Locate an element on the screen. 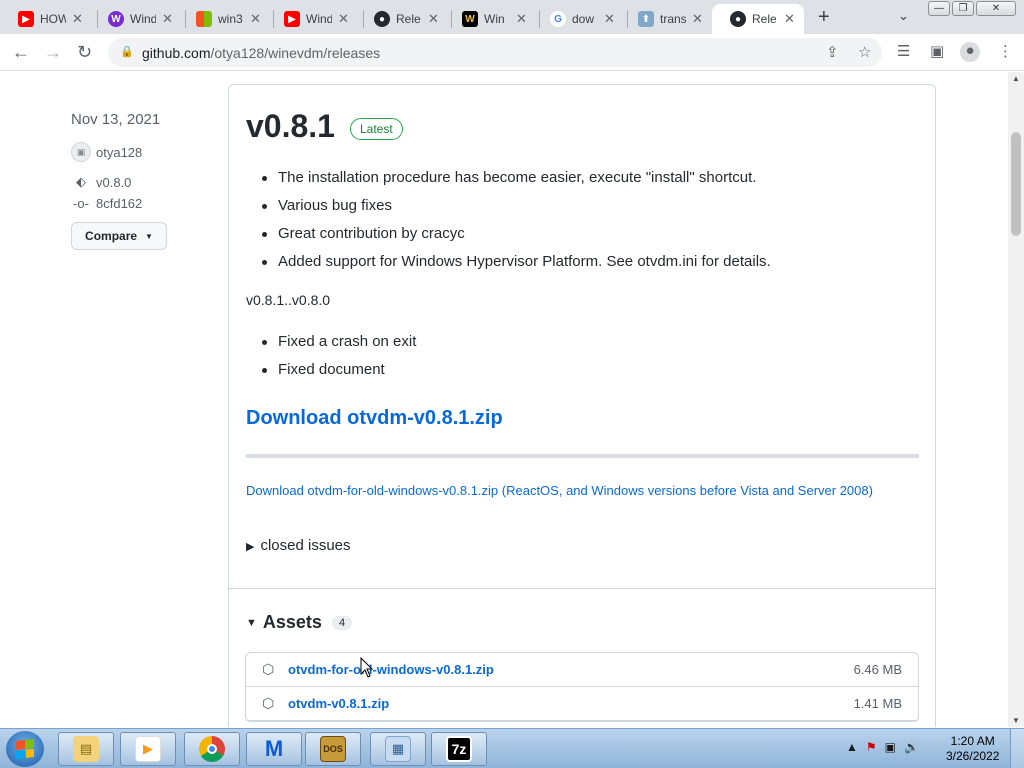 The image size is (1024, 768). github-icon: ● is located at coordinates (738, 19).